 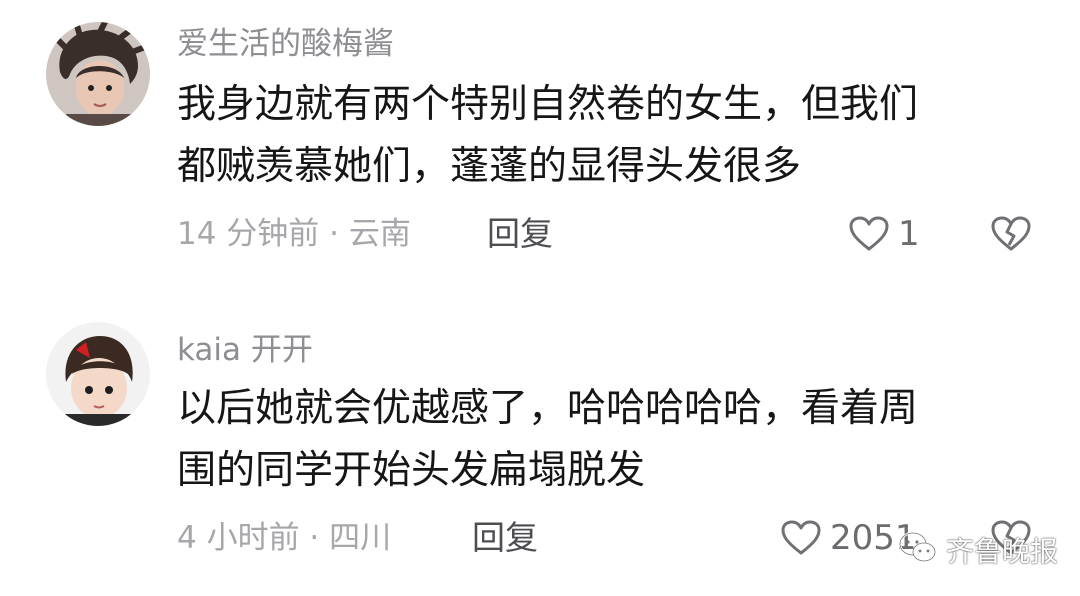 I want to click on wechat-icon, so click(x=918, y=550).